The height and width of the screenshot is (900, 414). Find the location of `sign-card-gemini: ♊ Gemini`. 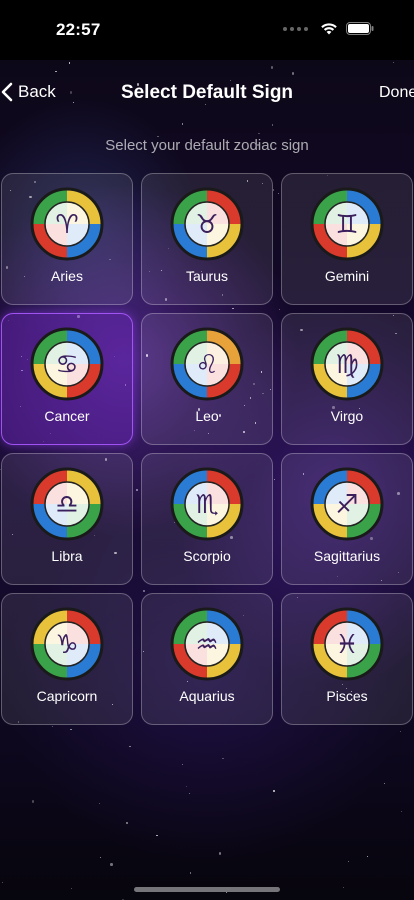

sign-card-gemini: ♊ Gemini is located at coordinates (347, 239).